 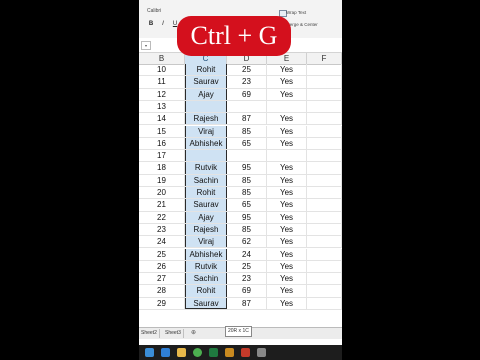 What do you see at coordinates (162, 242) in the screenshot?
I see `cell-b: 24` at bounding box center [162, 242].